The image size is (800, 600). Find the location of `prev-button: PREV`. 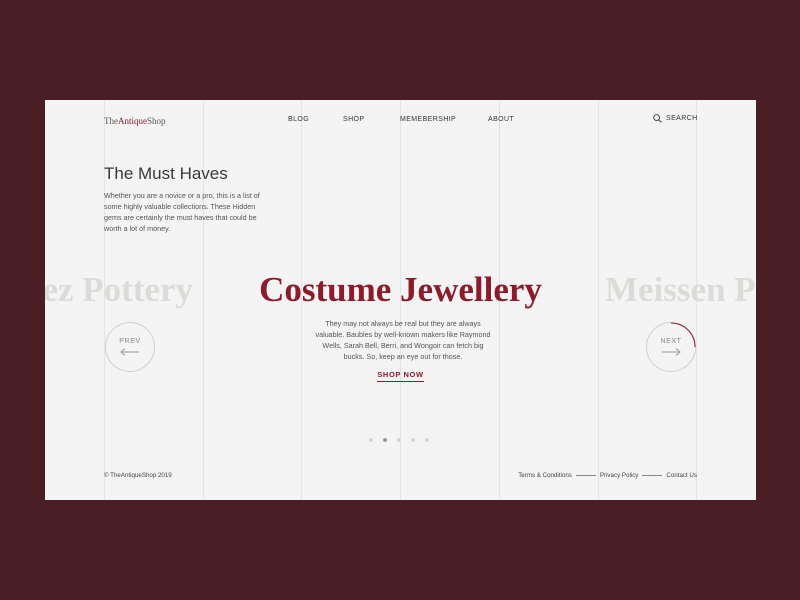

prev-button: PREV is located at coordinates (130, 347).